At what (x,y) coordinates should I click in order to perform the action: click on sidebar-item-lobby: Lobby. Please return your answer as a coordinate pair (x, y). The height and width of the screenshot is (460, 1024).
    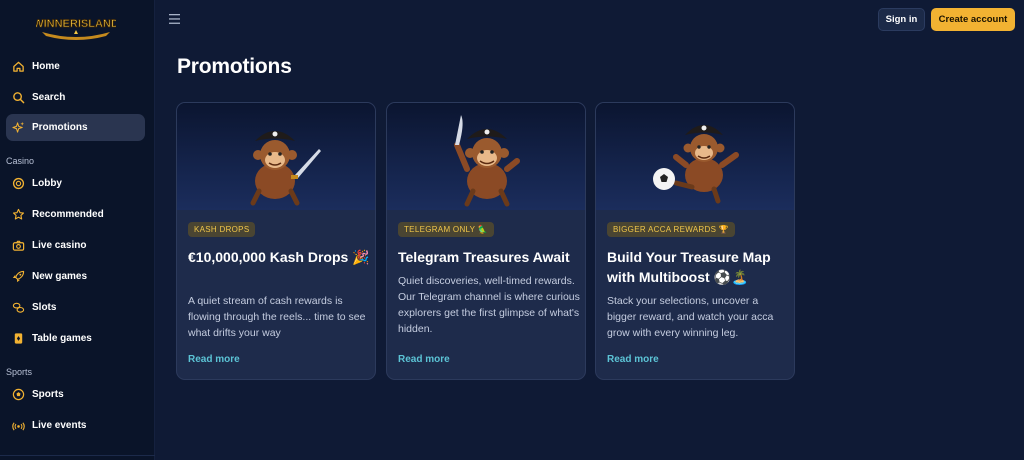
    Looking at the image, I should click on (75, 183).